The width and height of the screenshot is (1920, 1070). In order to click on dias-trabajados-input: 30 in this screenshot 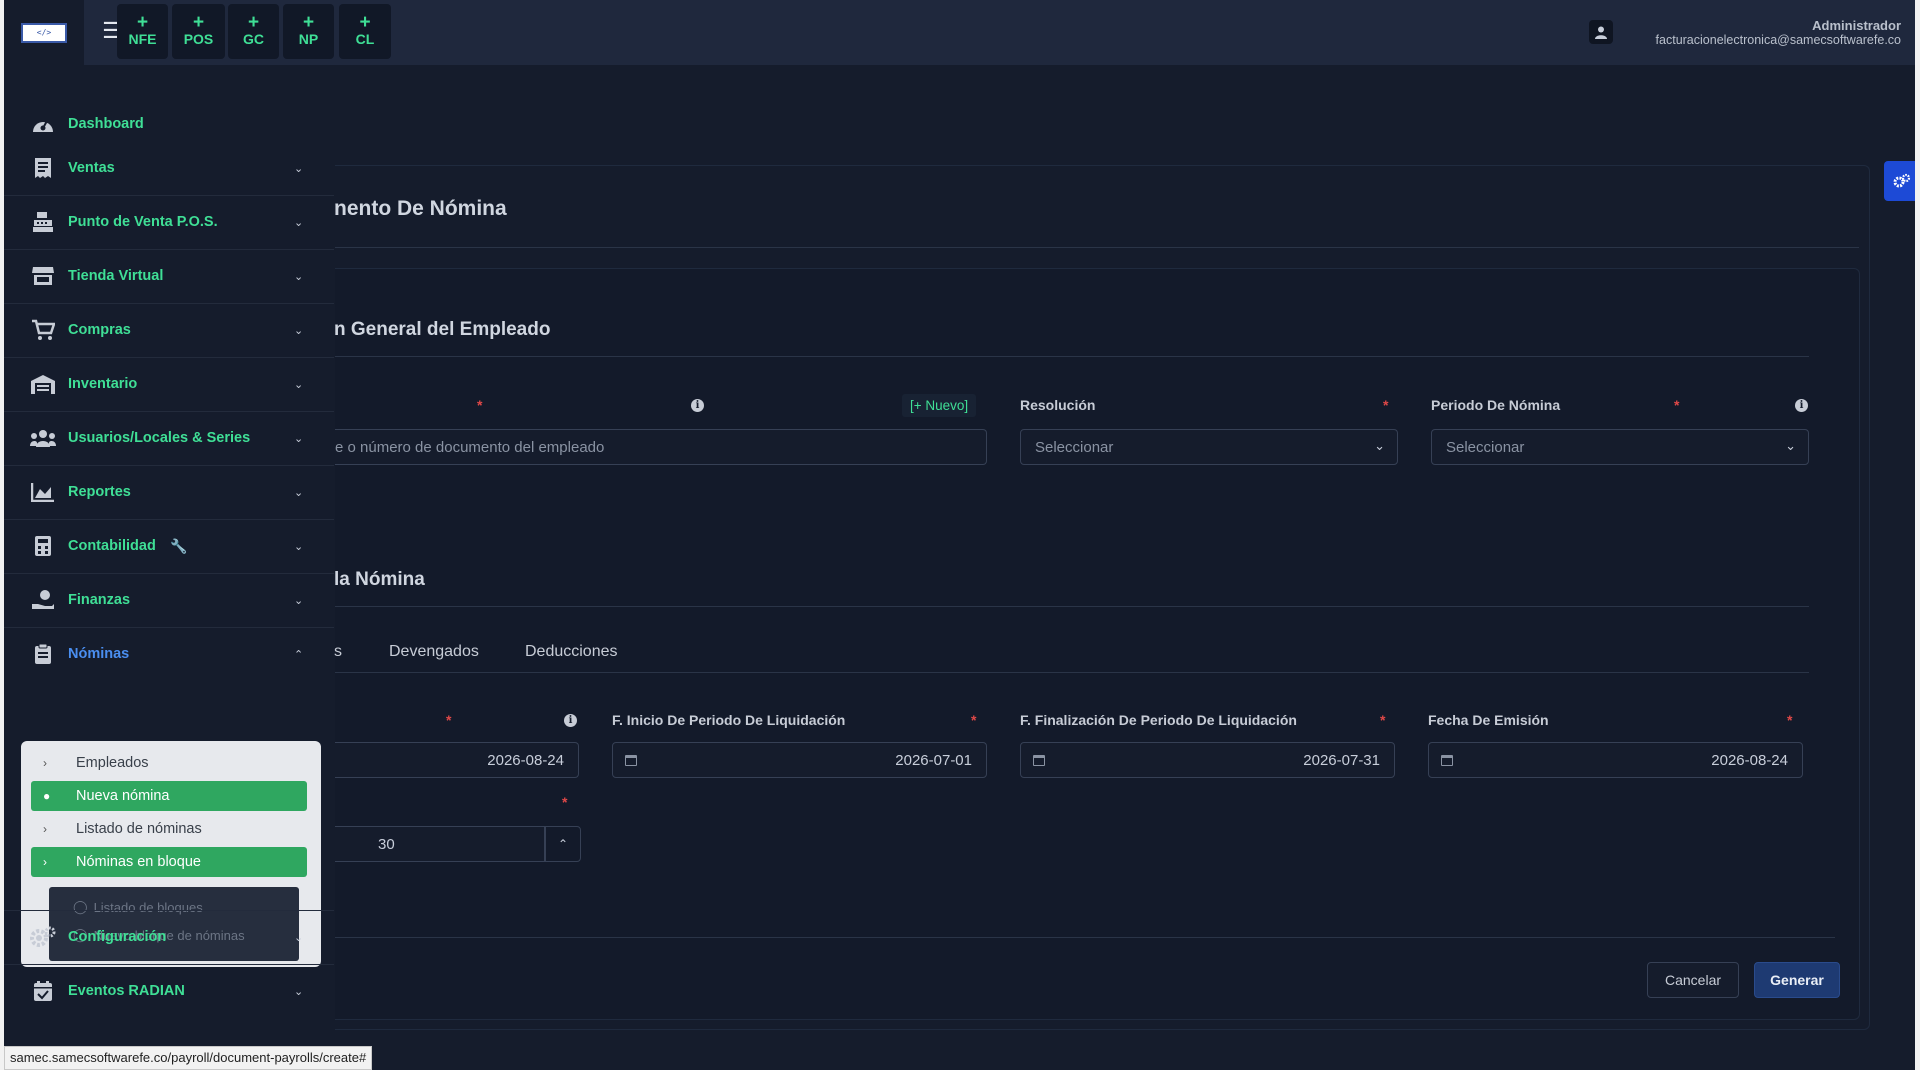, I will do `click(440, 844)`.